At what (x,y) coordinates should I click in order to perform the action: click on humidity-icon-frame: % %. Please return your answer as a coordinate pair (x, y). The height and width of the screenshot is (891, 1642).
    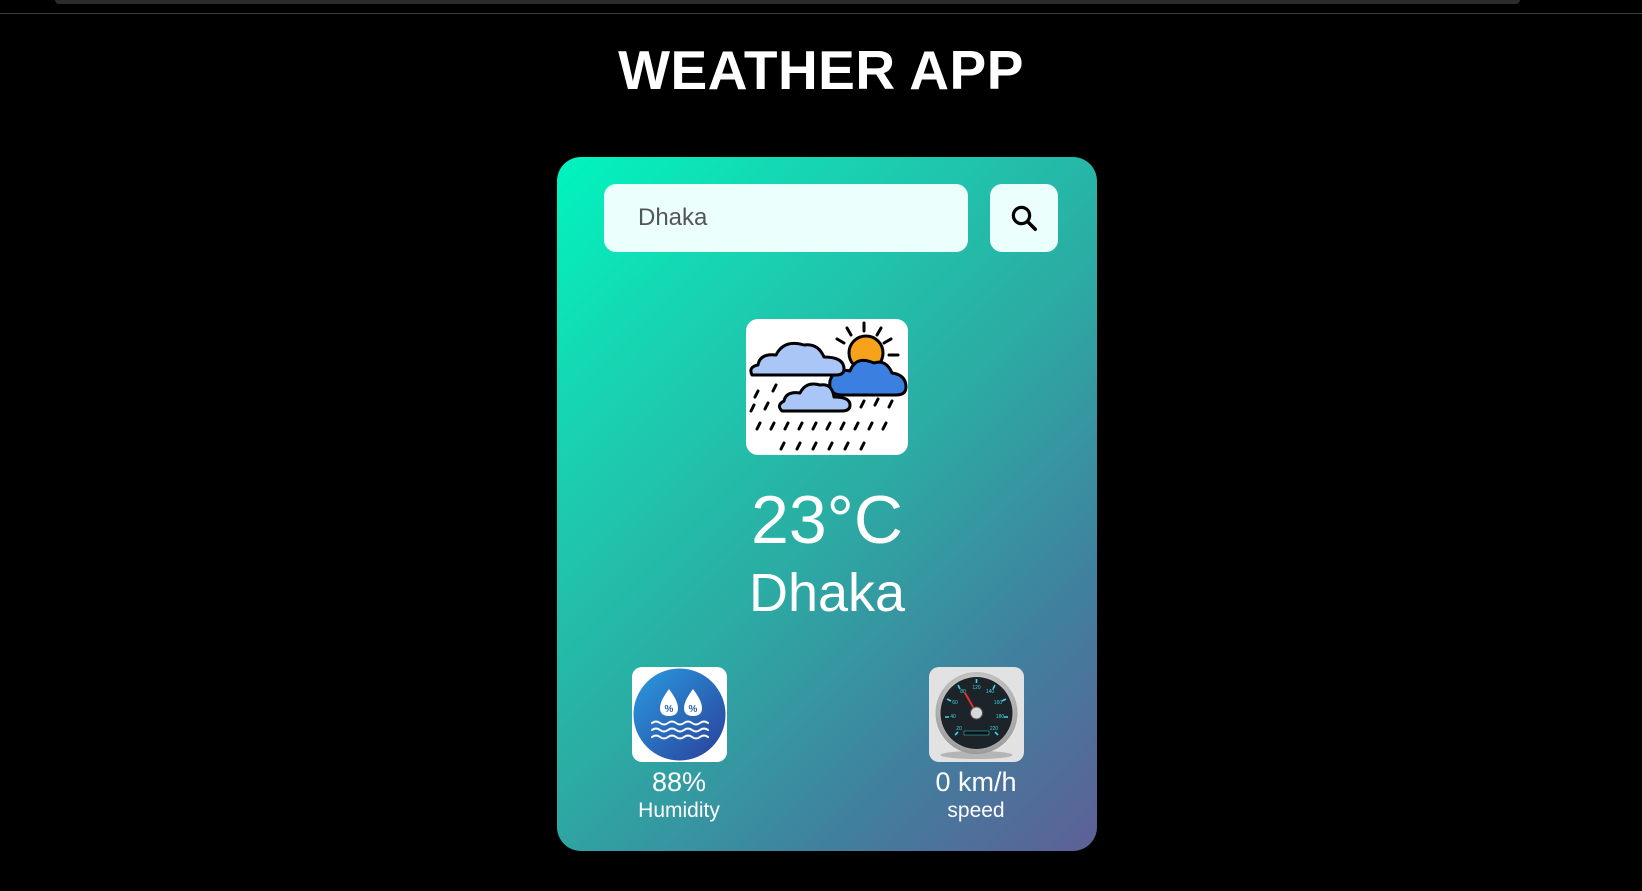
    Looking at the image, I should click on (679, 714).